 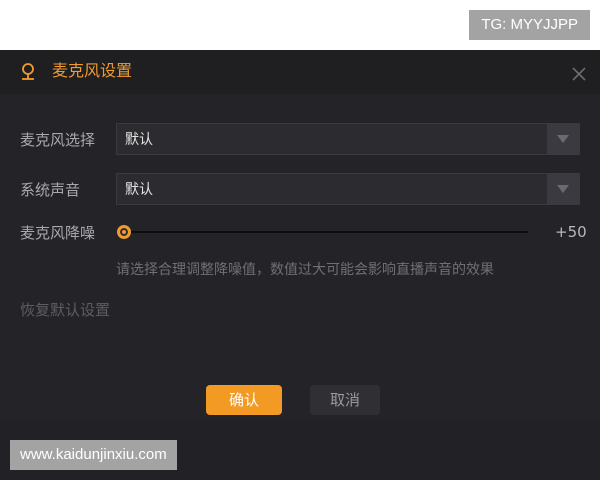 What do you see at coordinates (244, 400) in the screenshot?
I see `confirm-button: 确认` at bounding box center [244, 400].